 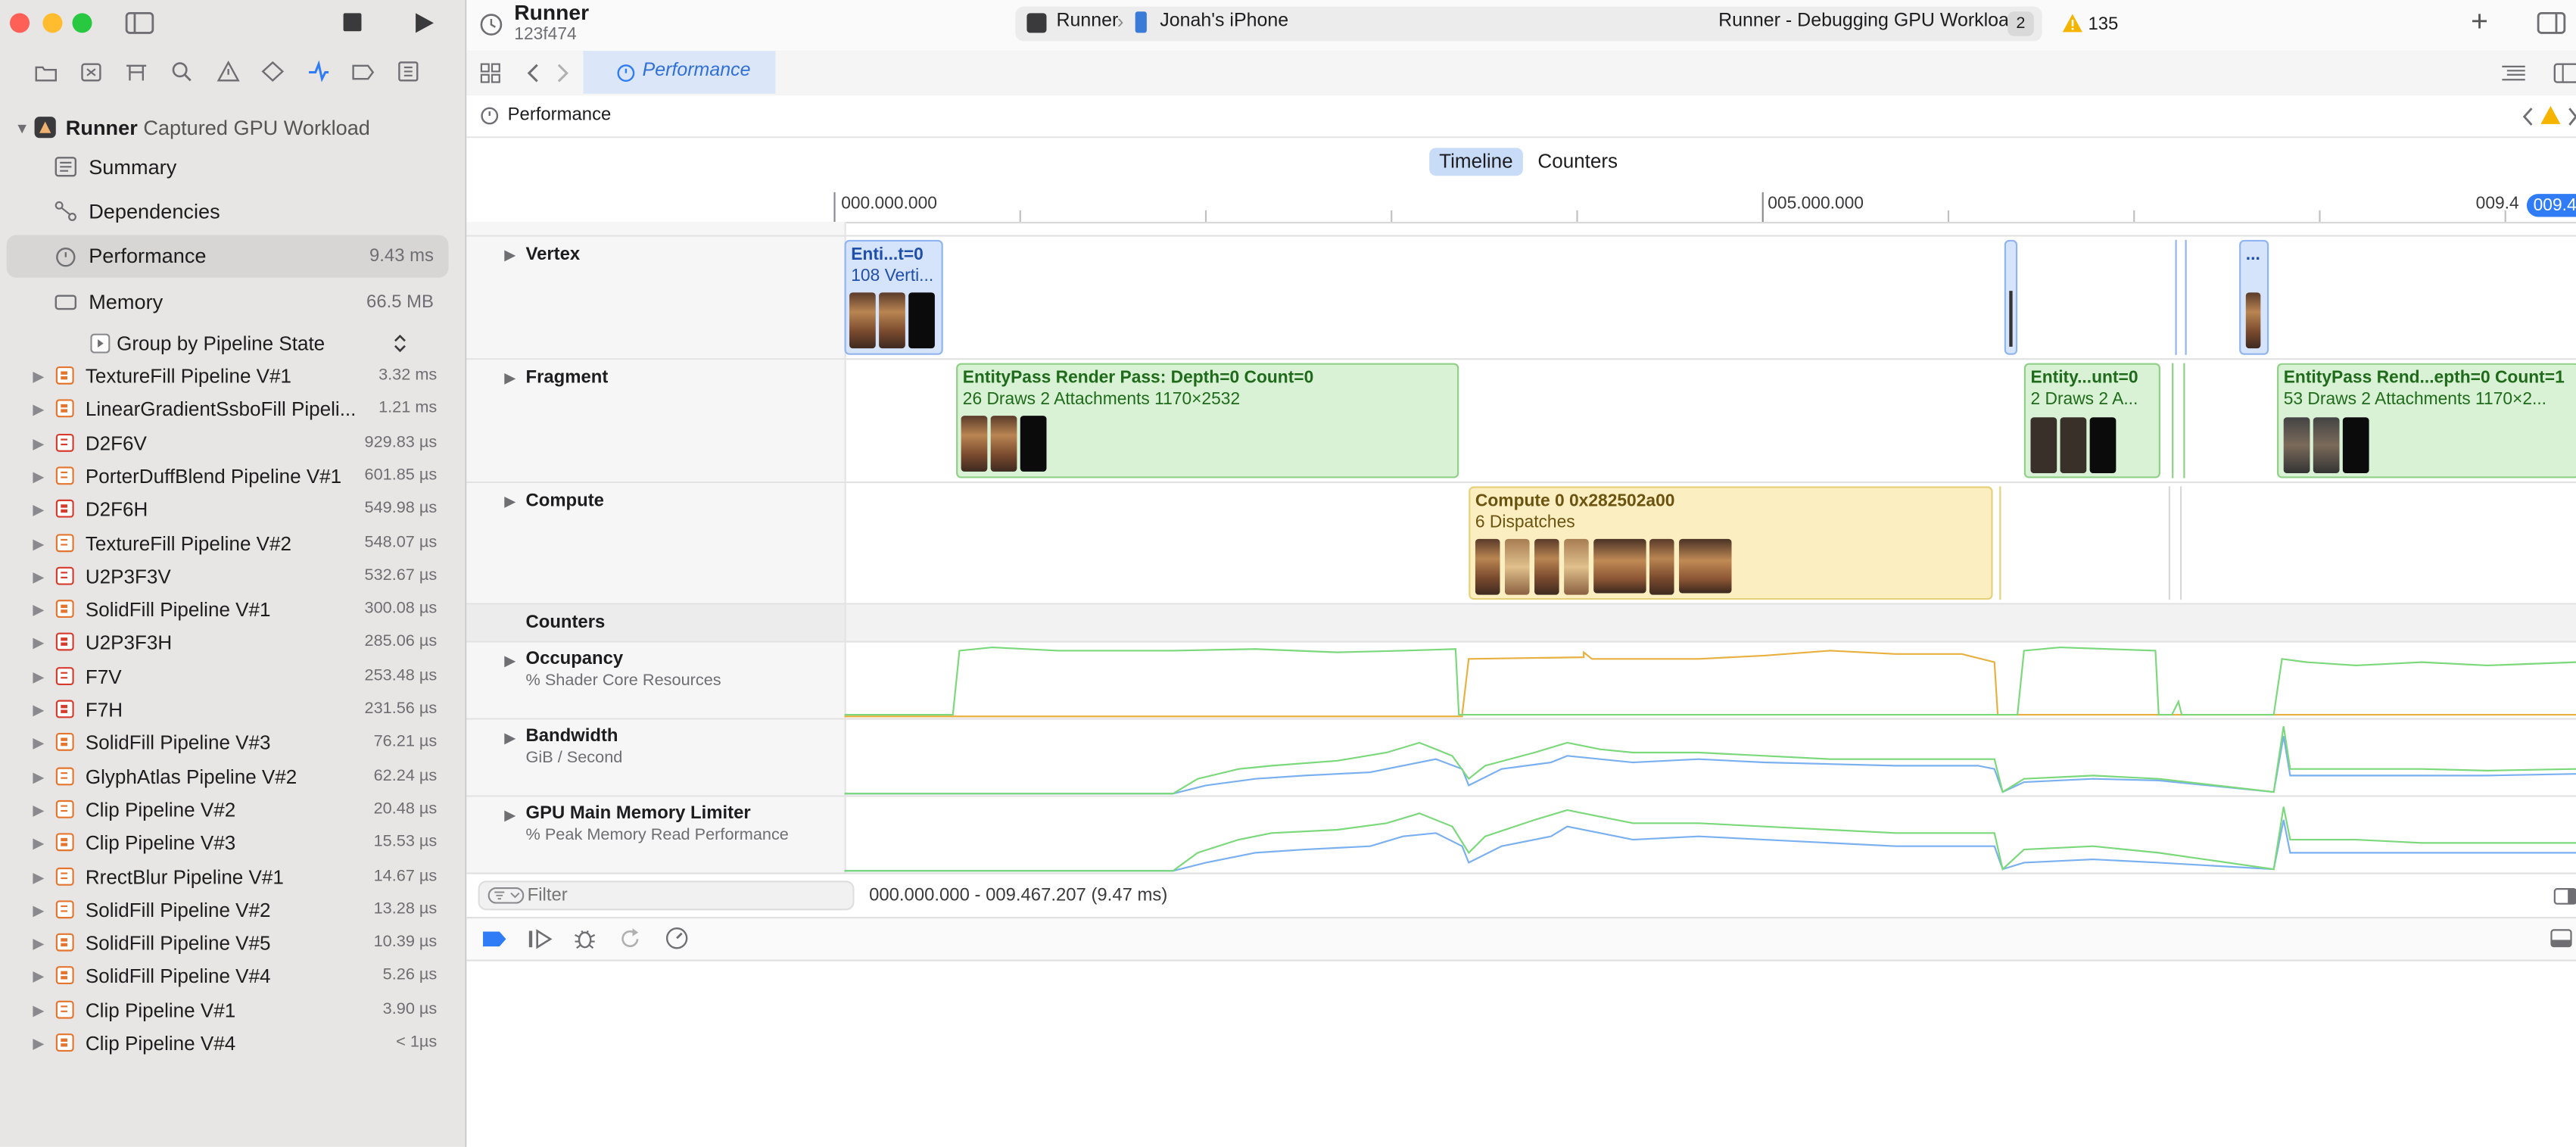 I want to click on breakpoint-navigator-icon, so click(x=363, y=72).